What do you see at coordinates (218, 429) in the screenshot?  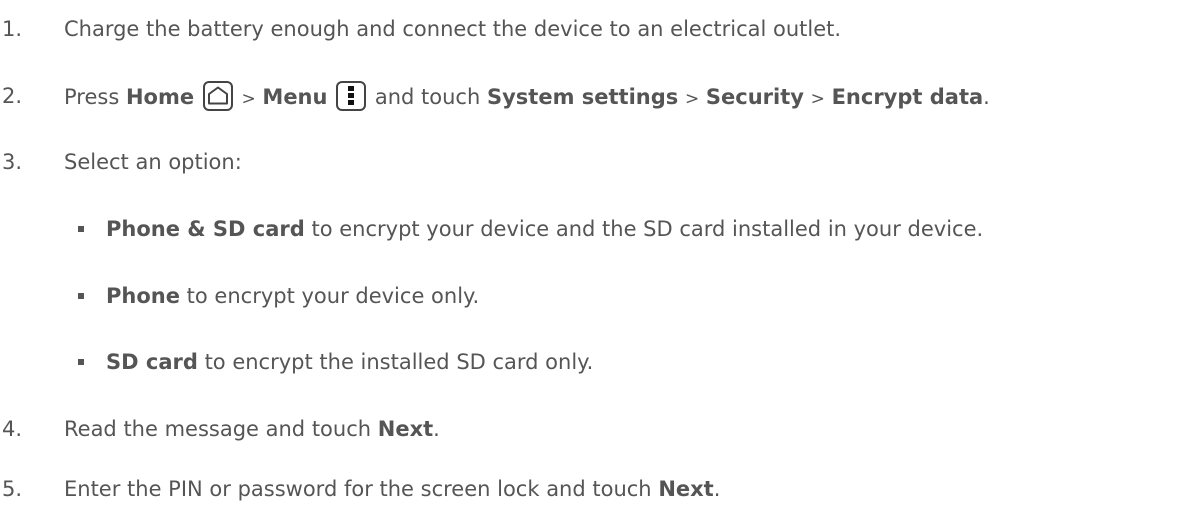 I see `step-plain-text: Read the message and touch` at bounding box center [218, 429].